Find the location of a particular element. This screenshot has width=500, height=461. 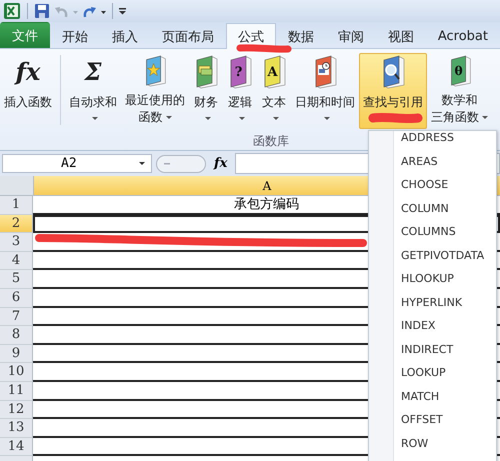

row-header: 1 is located at coordinates (16, 205).